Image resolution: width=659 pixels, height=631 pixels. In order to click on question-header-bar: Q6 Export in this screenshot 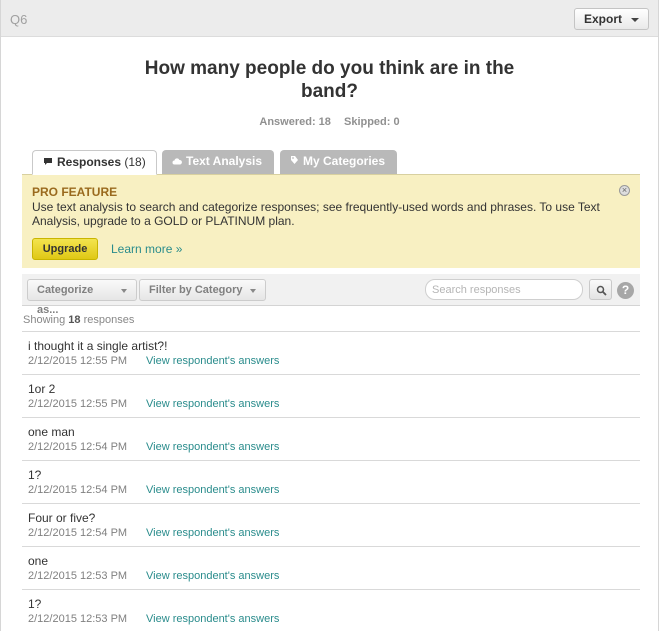, I will do `click(329, 18)`.